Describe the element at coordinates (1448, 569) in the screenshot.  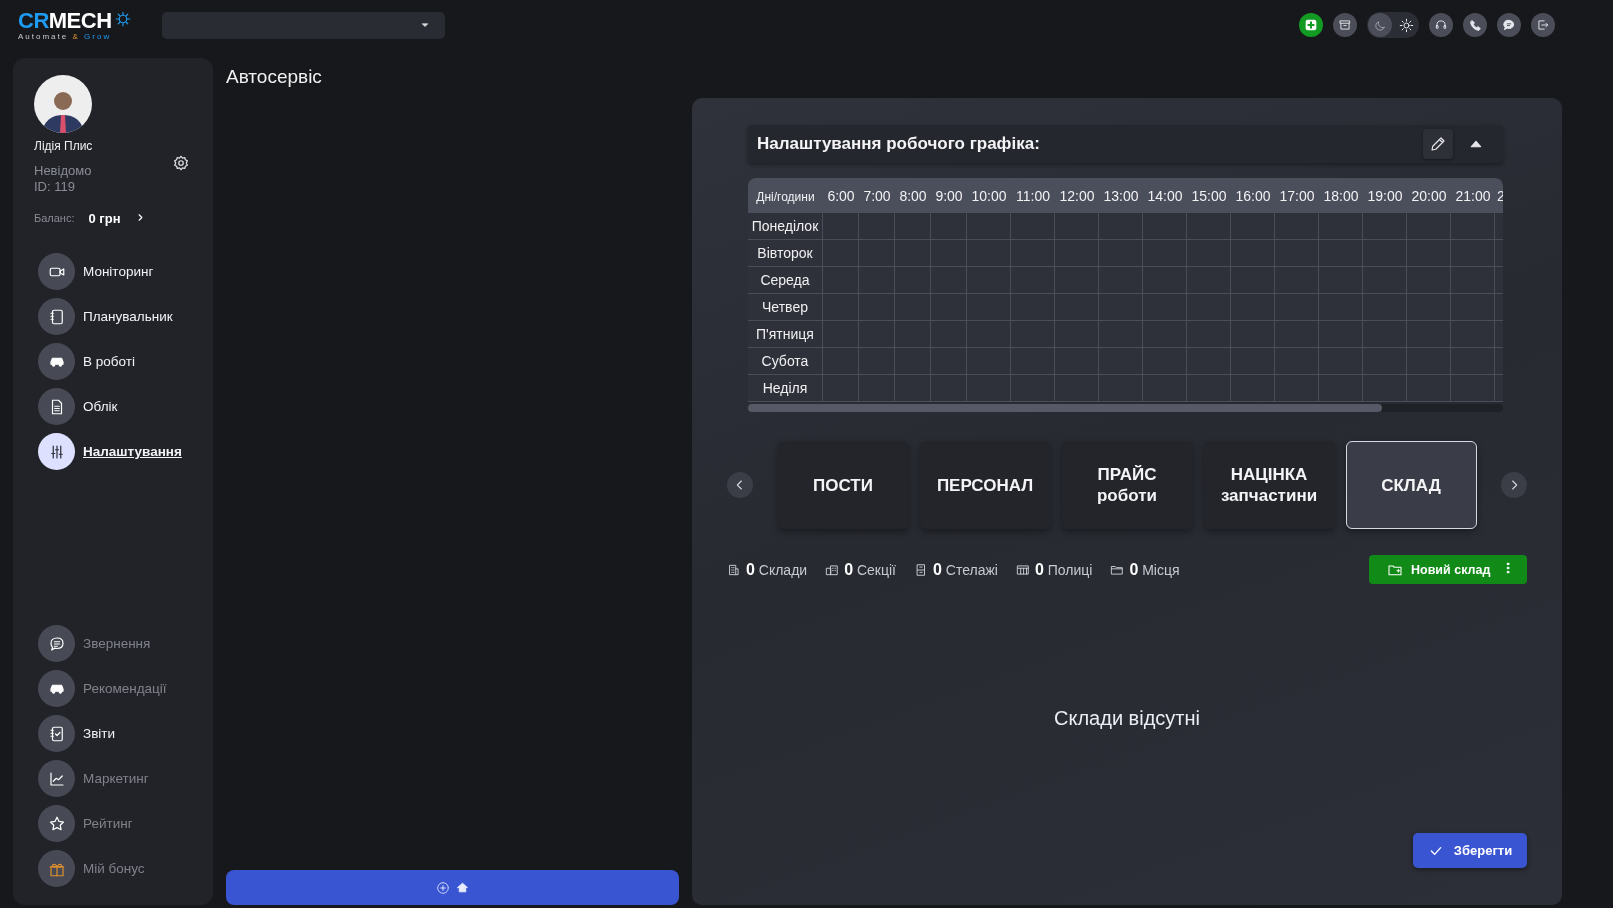
I see `new-warehouse-button: Новий склад` at that location.